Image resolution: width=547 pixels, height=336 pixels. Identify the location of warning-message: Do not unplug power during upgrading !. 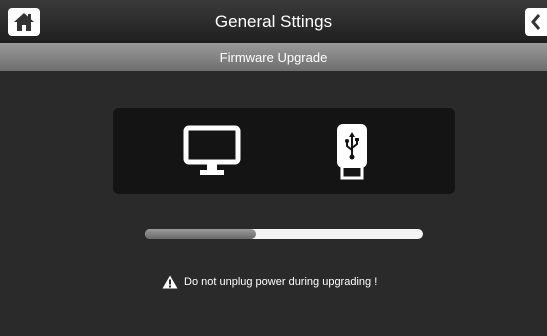
(269, 282).